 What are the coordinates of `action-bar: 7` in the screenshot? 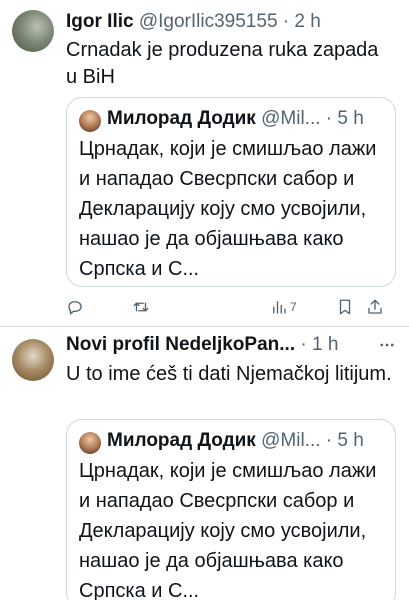 It's located at (232, 307).